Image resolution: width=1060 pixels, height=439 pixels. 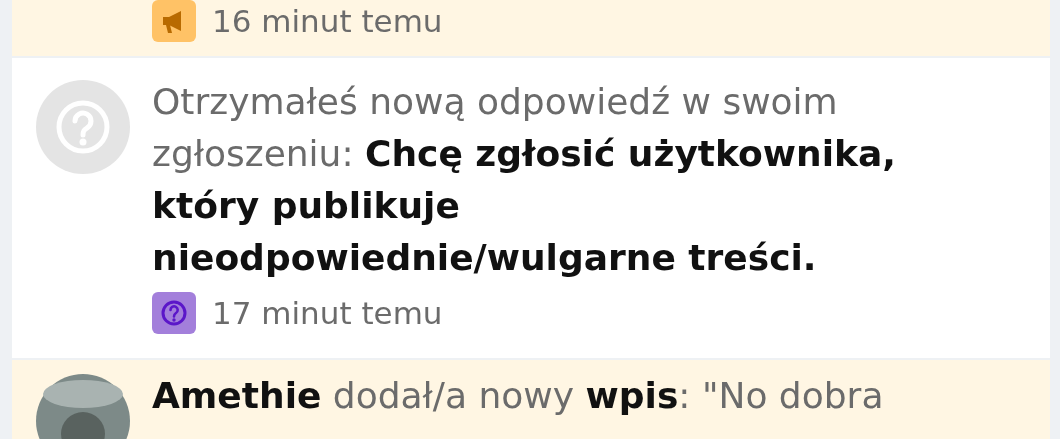 What do you see at coordinates (174, 21) in the screenshot?
I see `megaphone-icon` at bounding box center [174, 21].